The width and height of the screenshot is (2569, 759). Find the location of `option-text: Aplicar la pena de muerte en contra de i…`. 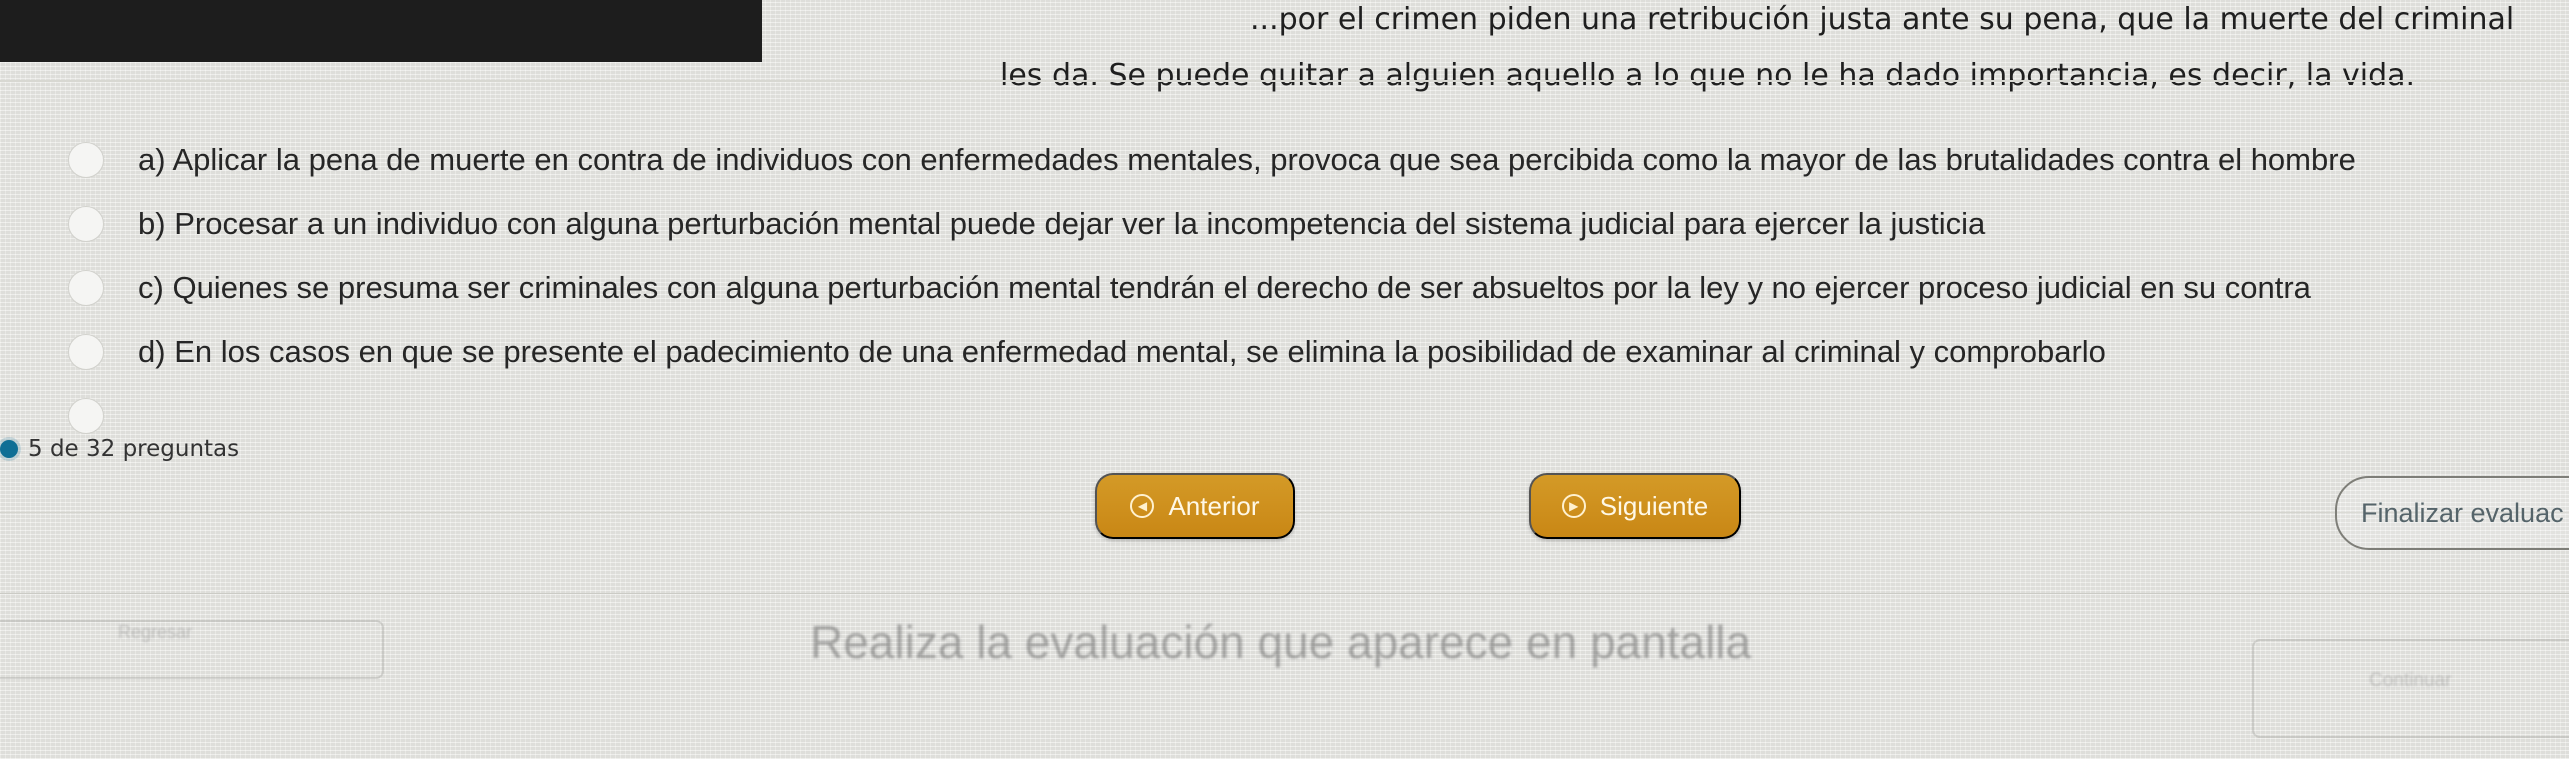

option-text: Aplicar la pena de muerte en contra de i… is located at coordinates (1264, 159).